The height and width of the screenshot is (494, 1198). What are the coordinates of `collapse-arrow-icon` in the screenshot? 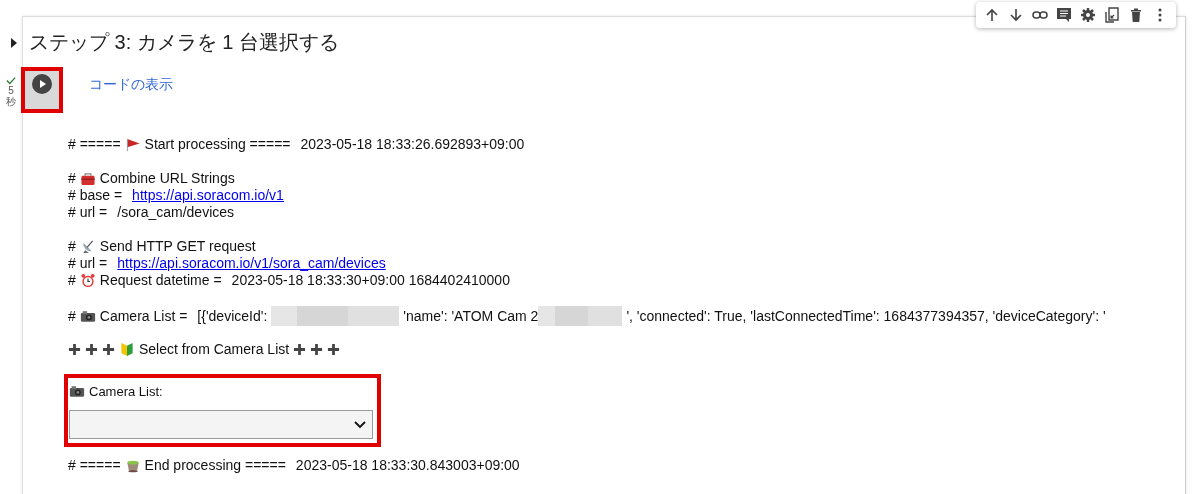 It's located at (14, 42).